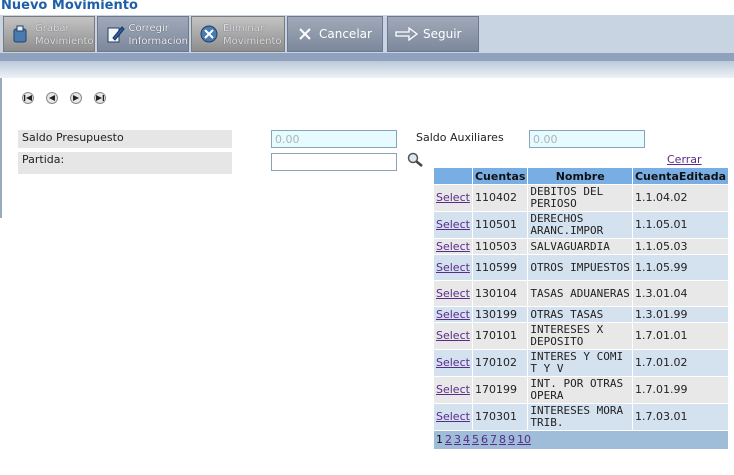 This screenshot has height=475, width=734. I want to click on cuenta-cell: 110501, so click(500, 225).